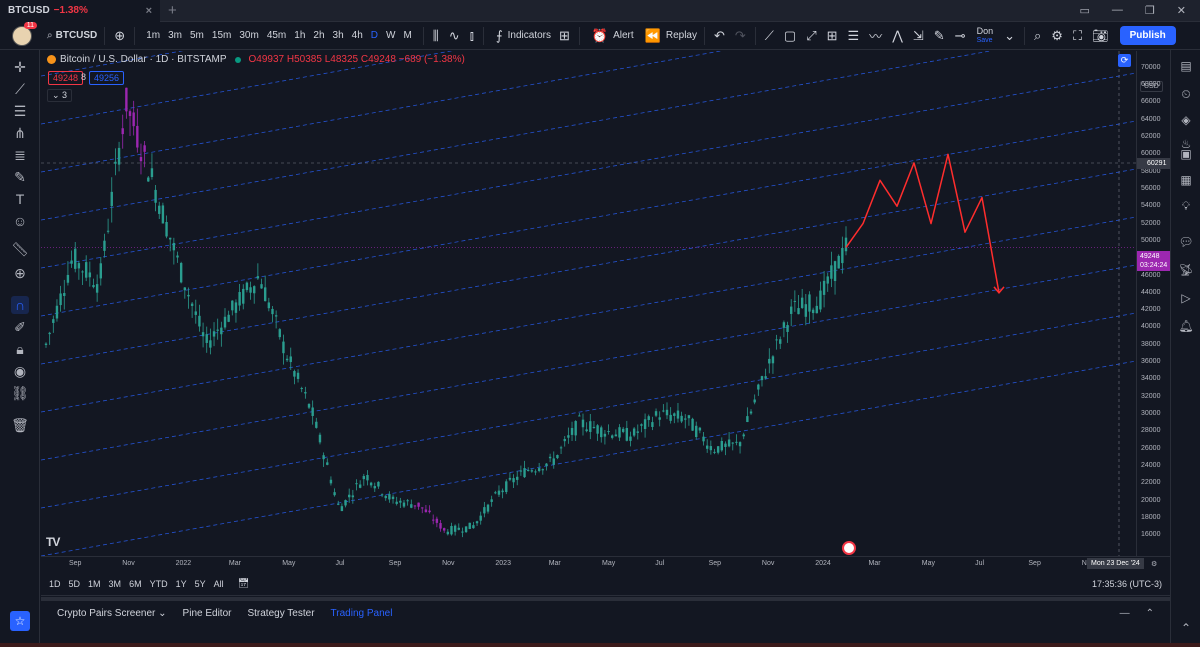 The width and height of the screenshot is (1200, 647). Describe the element at coordinates (1186, 242) in the screenshot. I see `chats-icon: 💬︎` at that location.